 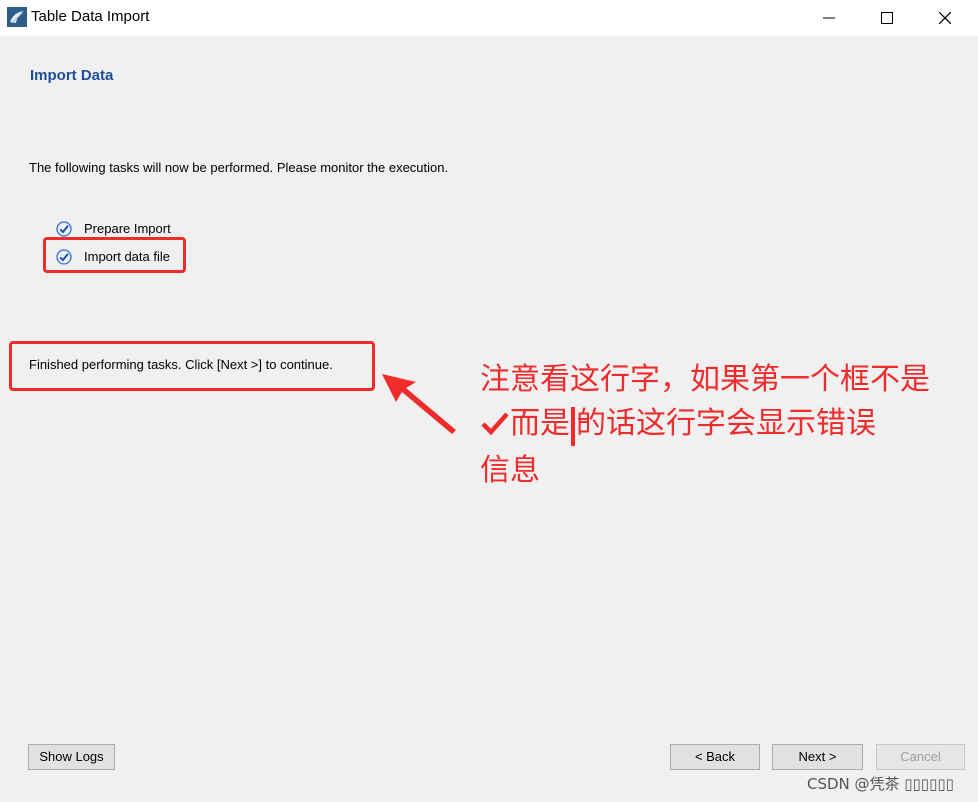 I want to click on show-logs-button: Show Logs, so click(x=71, y=757).